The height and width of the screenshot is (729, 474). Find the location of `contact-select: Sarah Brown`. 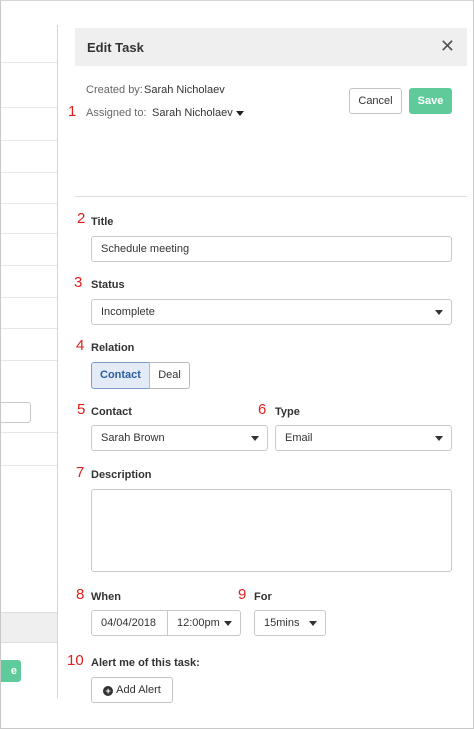

contact-select: Sarah Brown is located at coordinates (179, 438).